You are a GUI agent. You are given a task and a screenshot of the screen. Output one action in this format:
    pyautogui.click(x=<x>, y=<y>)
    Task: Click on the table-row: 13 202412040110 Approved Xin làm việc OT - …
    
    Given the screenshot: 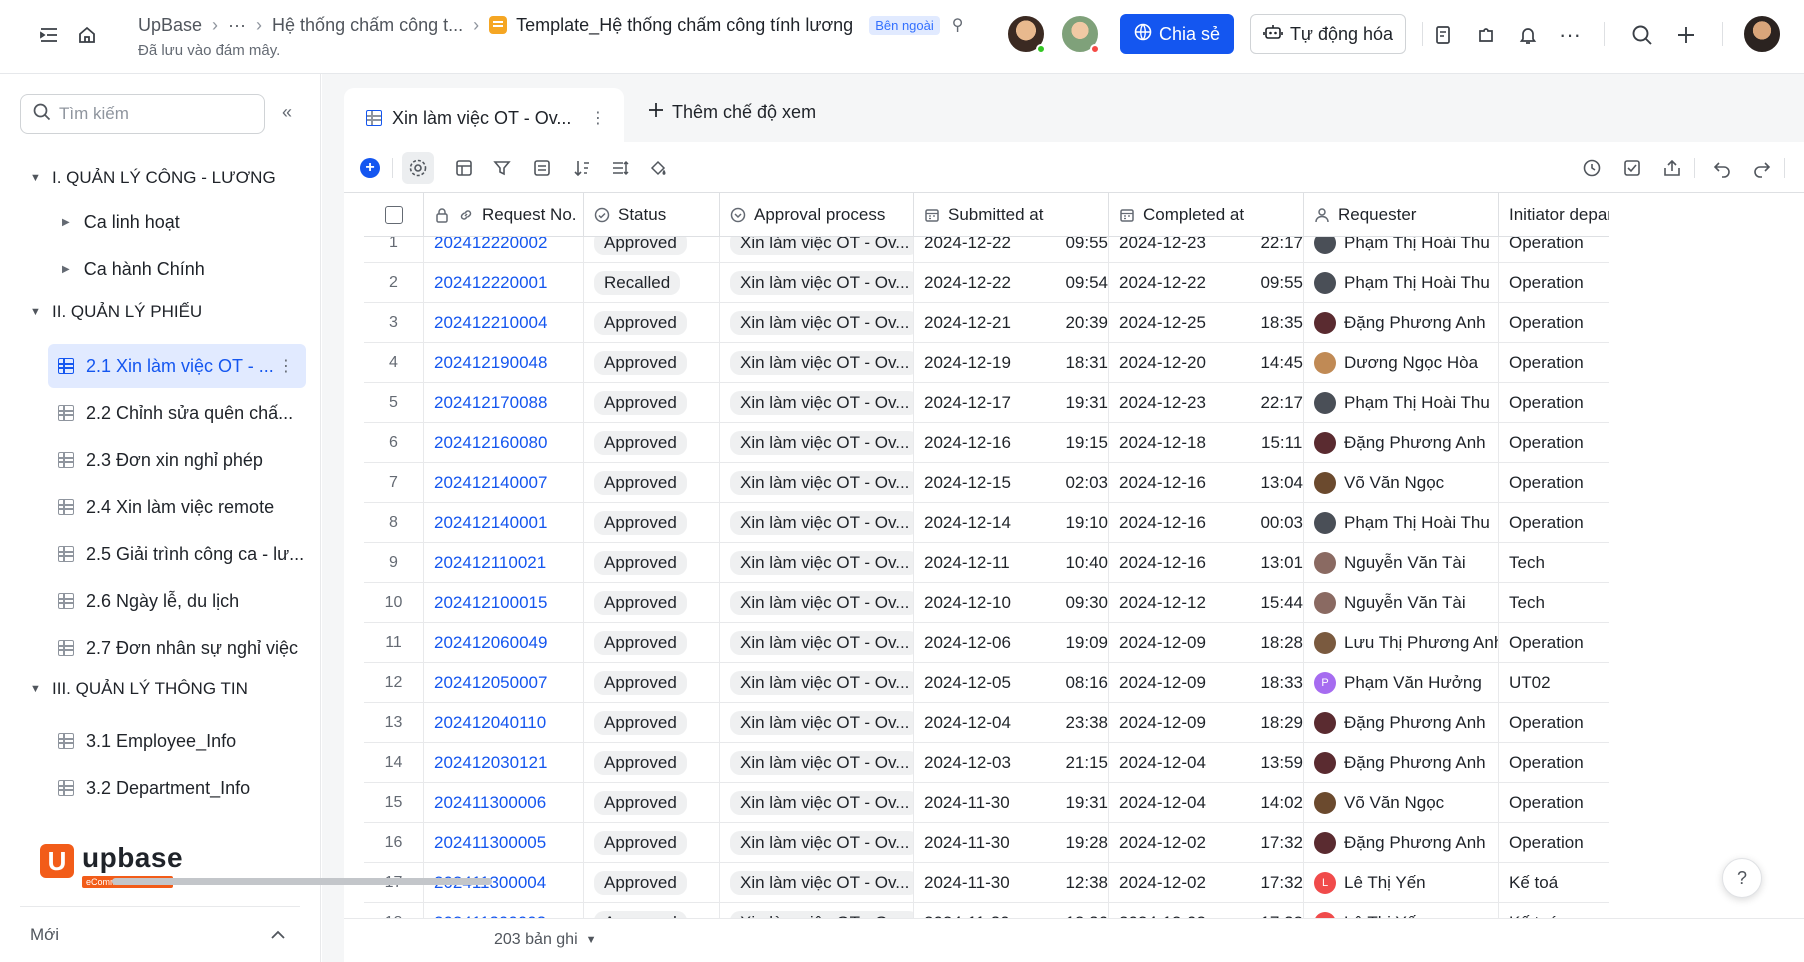 What is the action you would take?
    pyautogui.click(x=986, y=723)
    